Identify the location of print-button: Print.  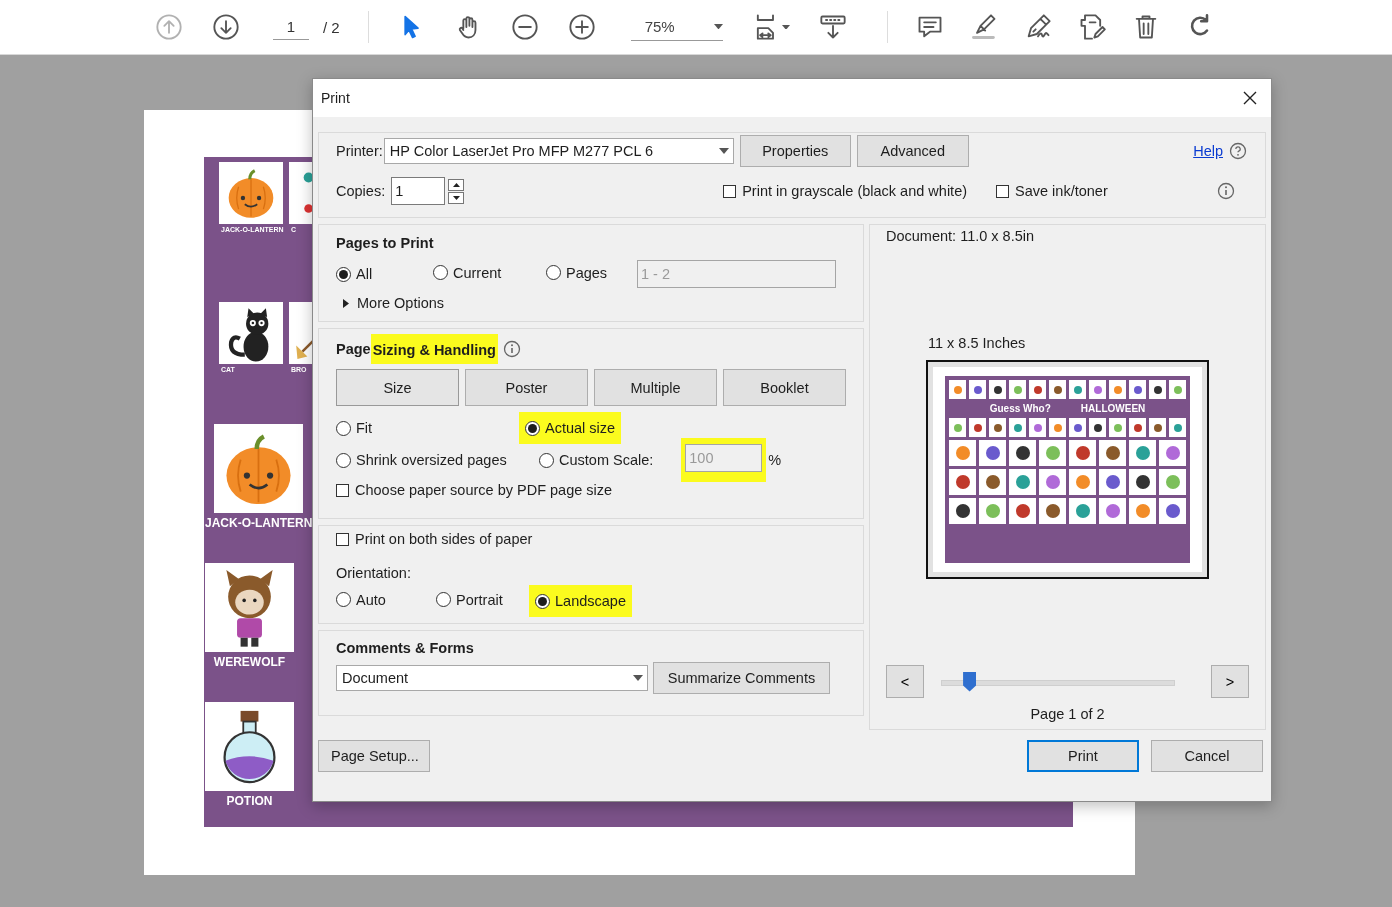
(1083, 756).